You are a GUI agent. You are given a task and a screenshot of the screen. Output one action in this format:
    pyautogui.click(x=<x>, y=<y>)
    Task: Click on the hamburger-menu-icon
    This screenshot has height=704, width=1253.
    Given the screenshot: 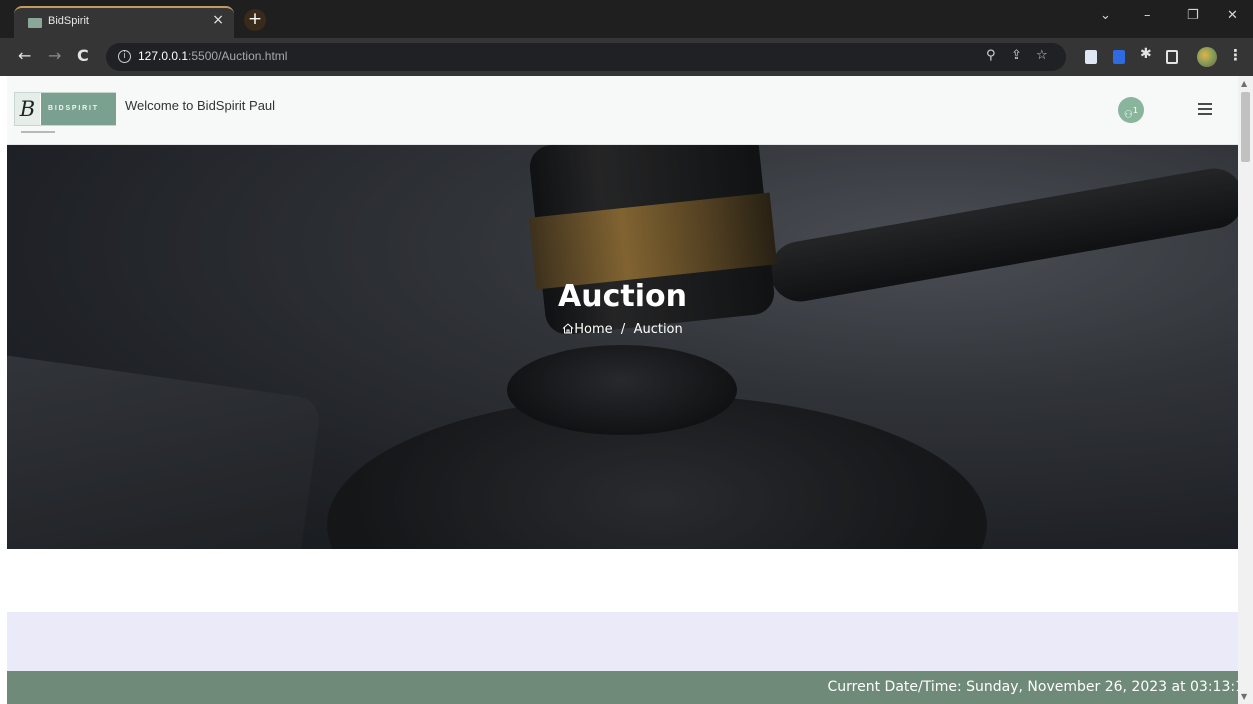 What is the action you would take?
    pyautogui.click(x=1205, y=109)
    